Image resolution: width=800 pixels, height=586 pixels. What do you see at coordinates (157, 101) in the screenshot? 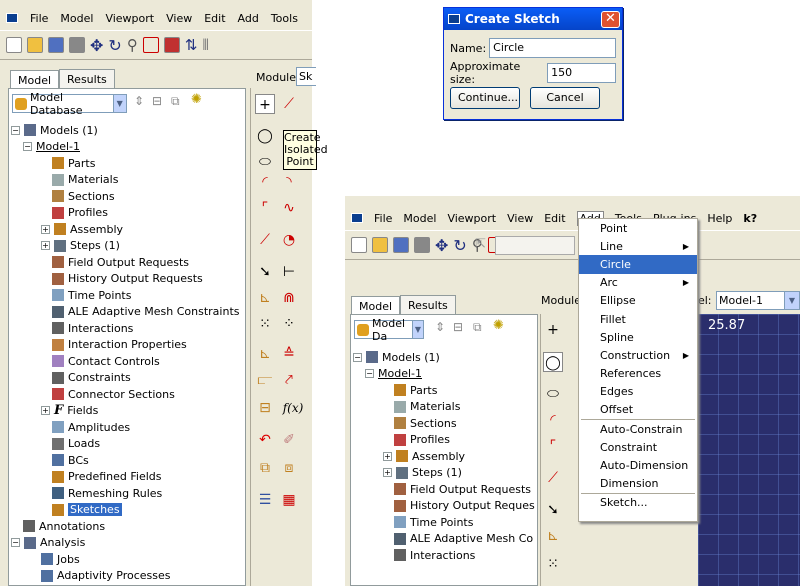
I see `collapse-tree-icon: ⊟` at bounding box center [157, 101].